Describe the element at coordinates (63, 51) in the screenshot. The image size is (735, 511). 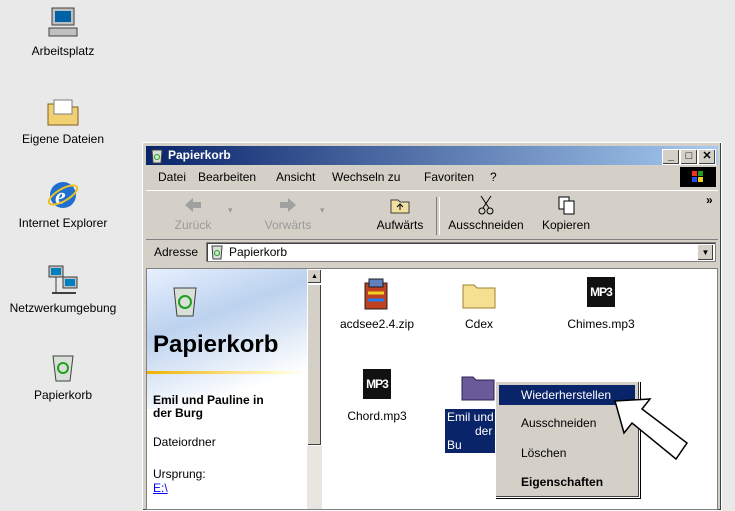
I see `desktop-icon-label: Arbeitsplatz` at that location.